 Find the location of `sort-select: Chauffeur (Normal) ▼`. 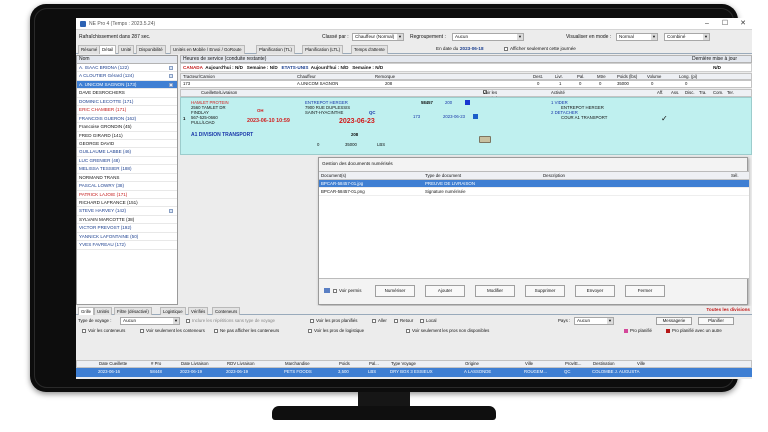

sort-select: Chauffeur (Normal) ▼ is located at coordinates (378, 37).